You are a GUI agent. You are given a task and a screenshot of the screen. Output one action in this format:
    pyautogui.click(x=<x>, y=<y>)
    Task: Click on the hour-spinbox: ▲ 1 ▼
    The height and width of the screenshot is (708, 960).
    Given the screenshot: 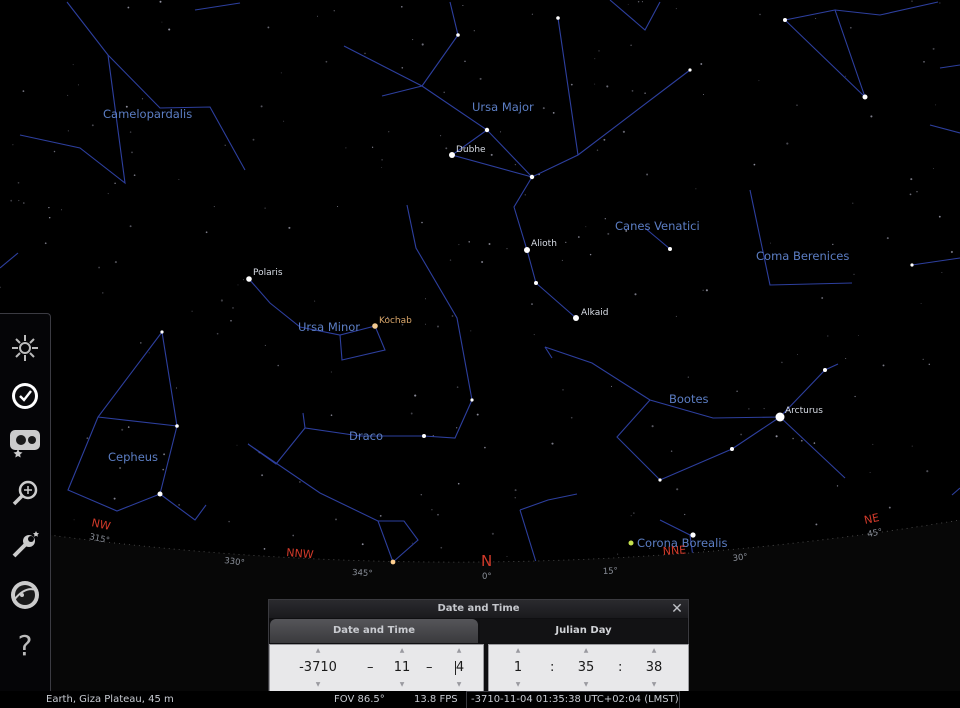 What is the action you would take?
    pyautogui.click(x=518, y=668)
    